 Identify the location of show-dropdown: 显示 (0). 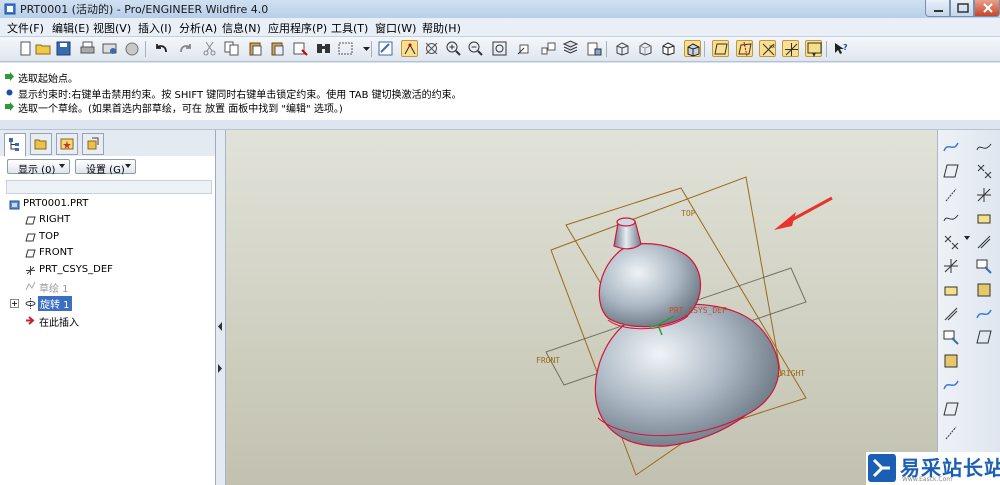
(38, 167).